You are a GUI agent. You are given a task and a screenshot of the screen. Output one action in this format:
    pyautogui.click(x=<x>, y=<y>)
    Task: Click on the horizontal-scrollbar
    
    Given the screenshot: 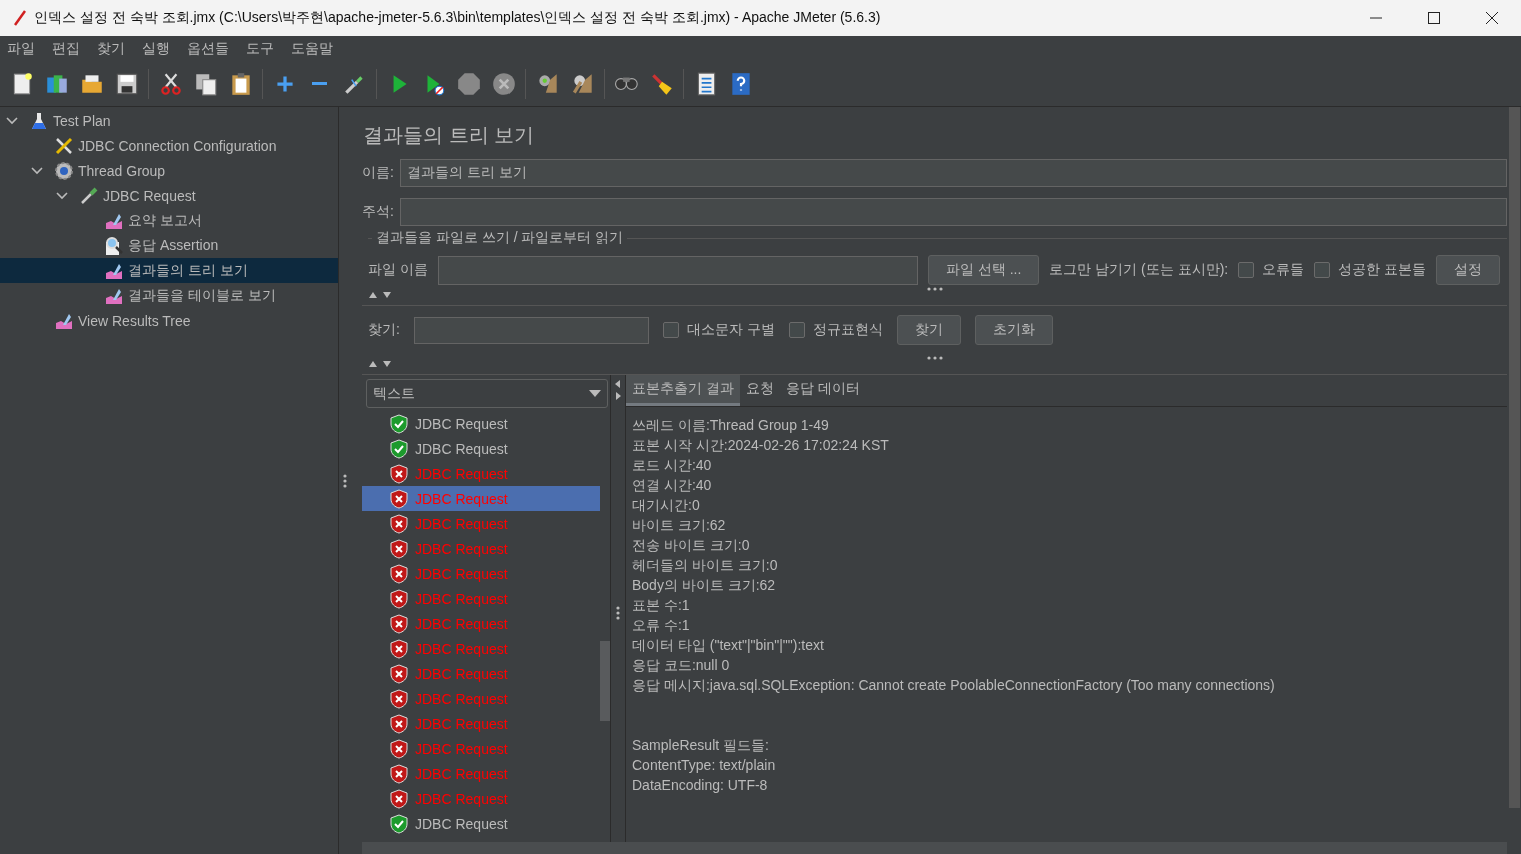 What is the action you would take?
    pyautogui.click(x=934, y=848)
    